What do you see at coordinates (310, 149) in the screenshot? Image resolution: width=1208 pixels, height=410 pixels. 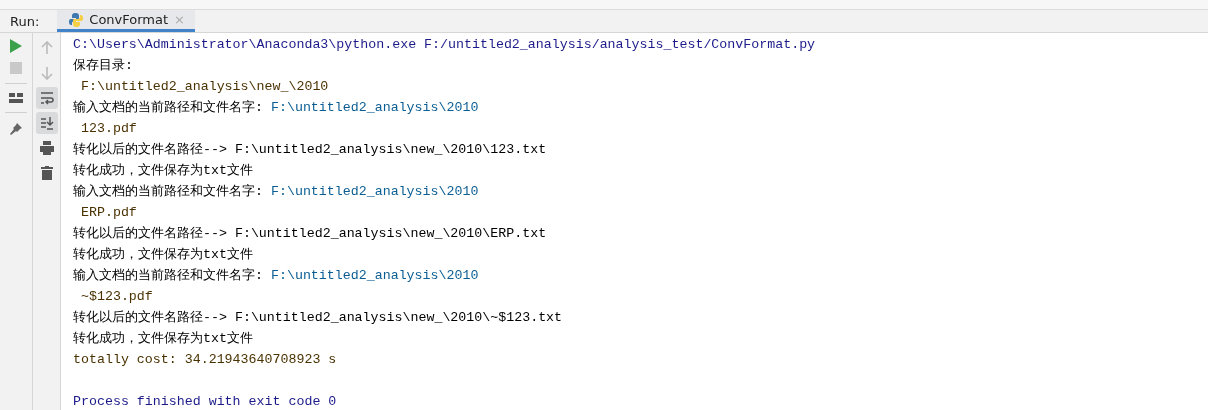 I see `output-text: 转化以后的文件名路径--> F:\untitled2_analysis\new_\2010\123.txt` at bounding box center [310, 149].